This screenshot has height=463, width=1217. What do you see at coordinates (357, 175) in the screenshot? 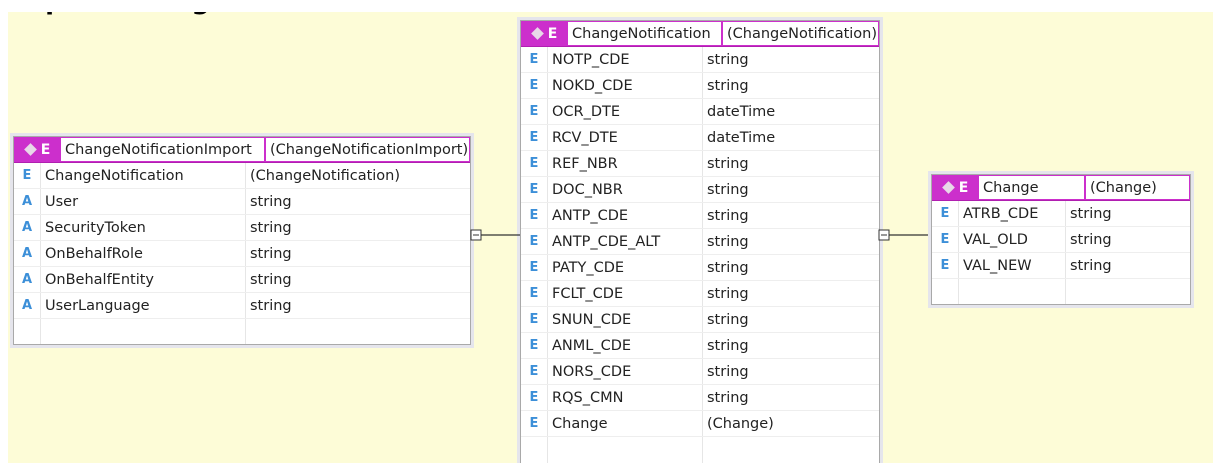
I see `field-type: (ChangeNotification)` at bounding box center [357, 175].